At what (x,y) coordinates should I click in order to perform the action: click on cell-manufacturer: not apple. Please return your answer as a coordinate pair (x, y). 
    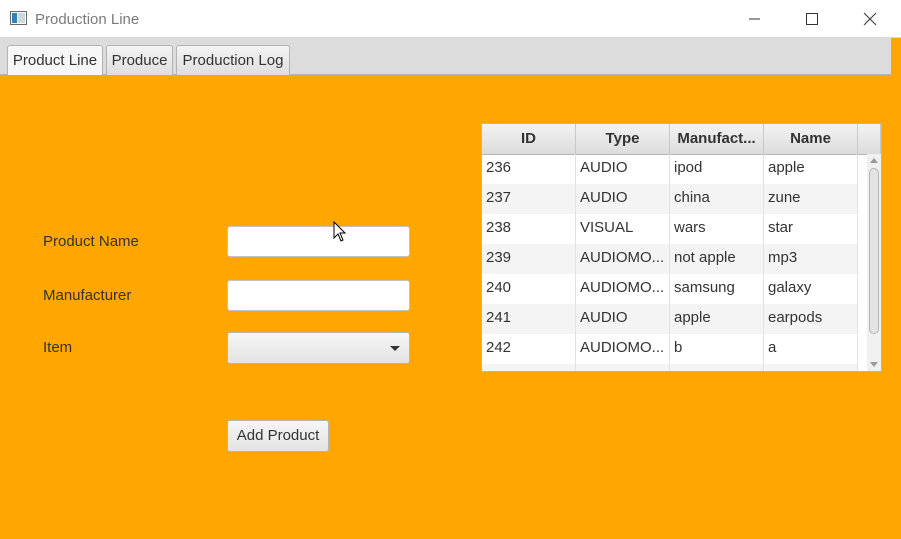
    Looking at the image, I should click on (717, 259).